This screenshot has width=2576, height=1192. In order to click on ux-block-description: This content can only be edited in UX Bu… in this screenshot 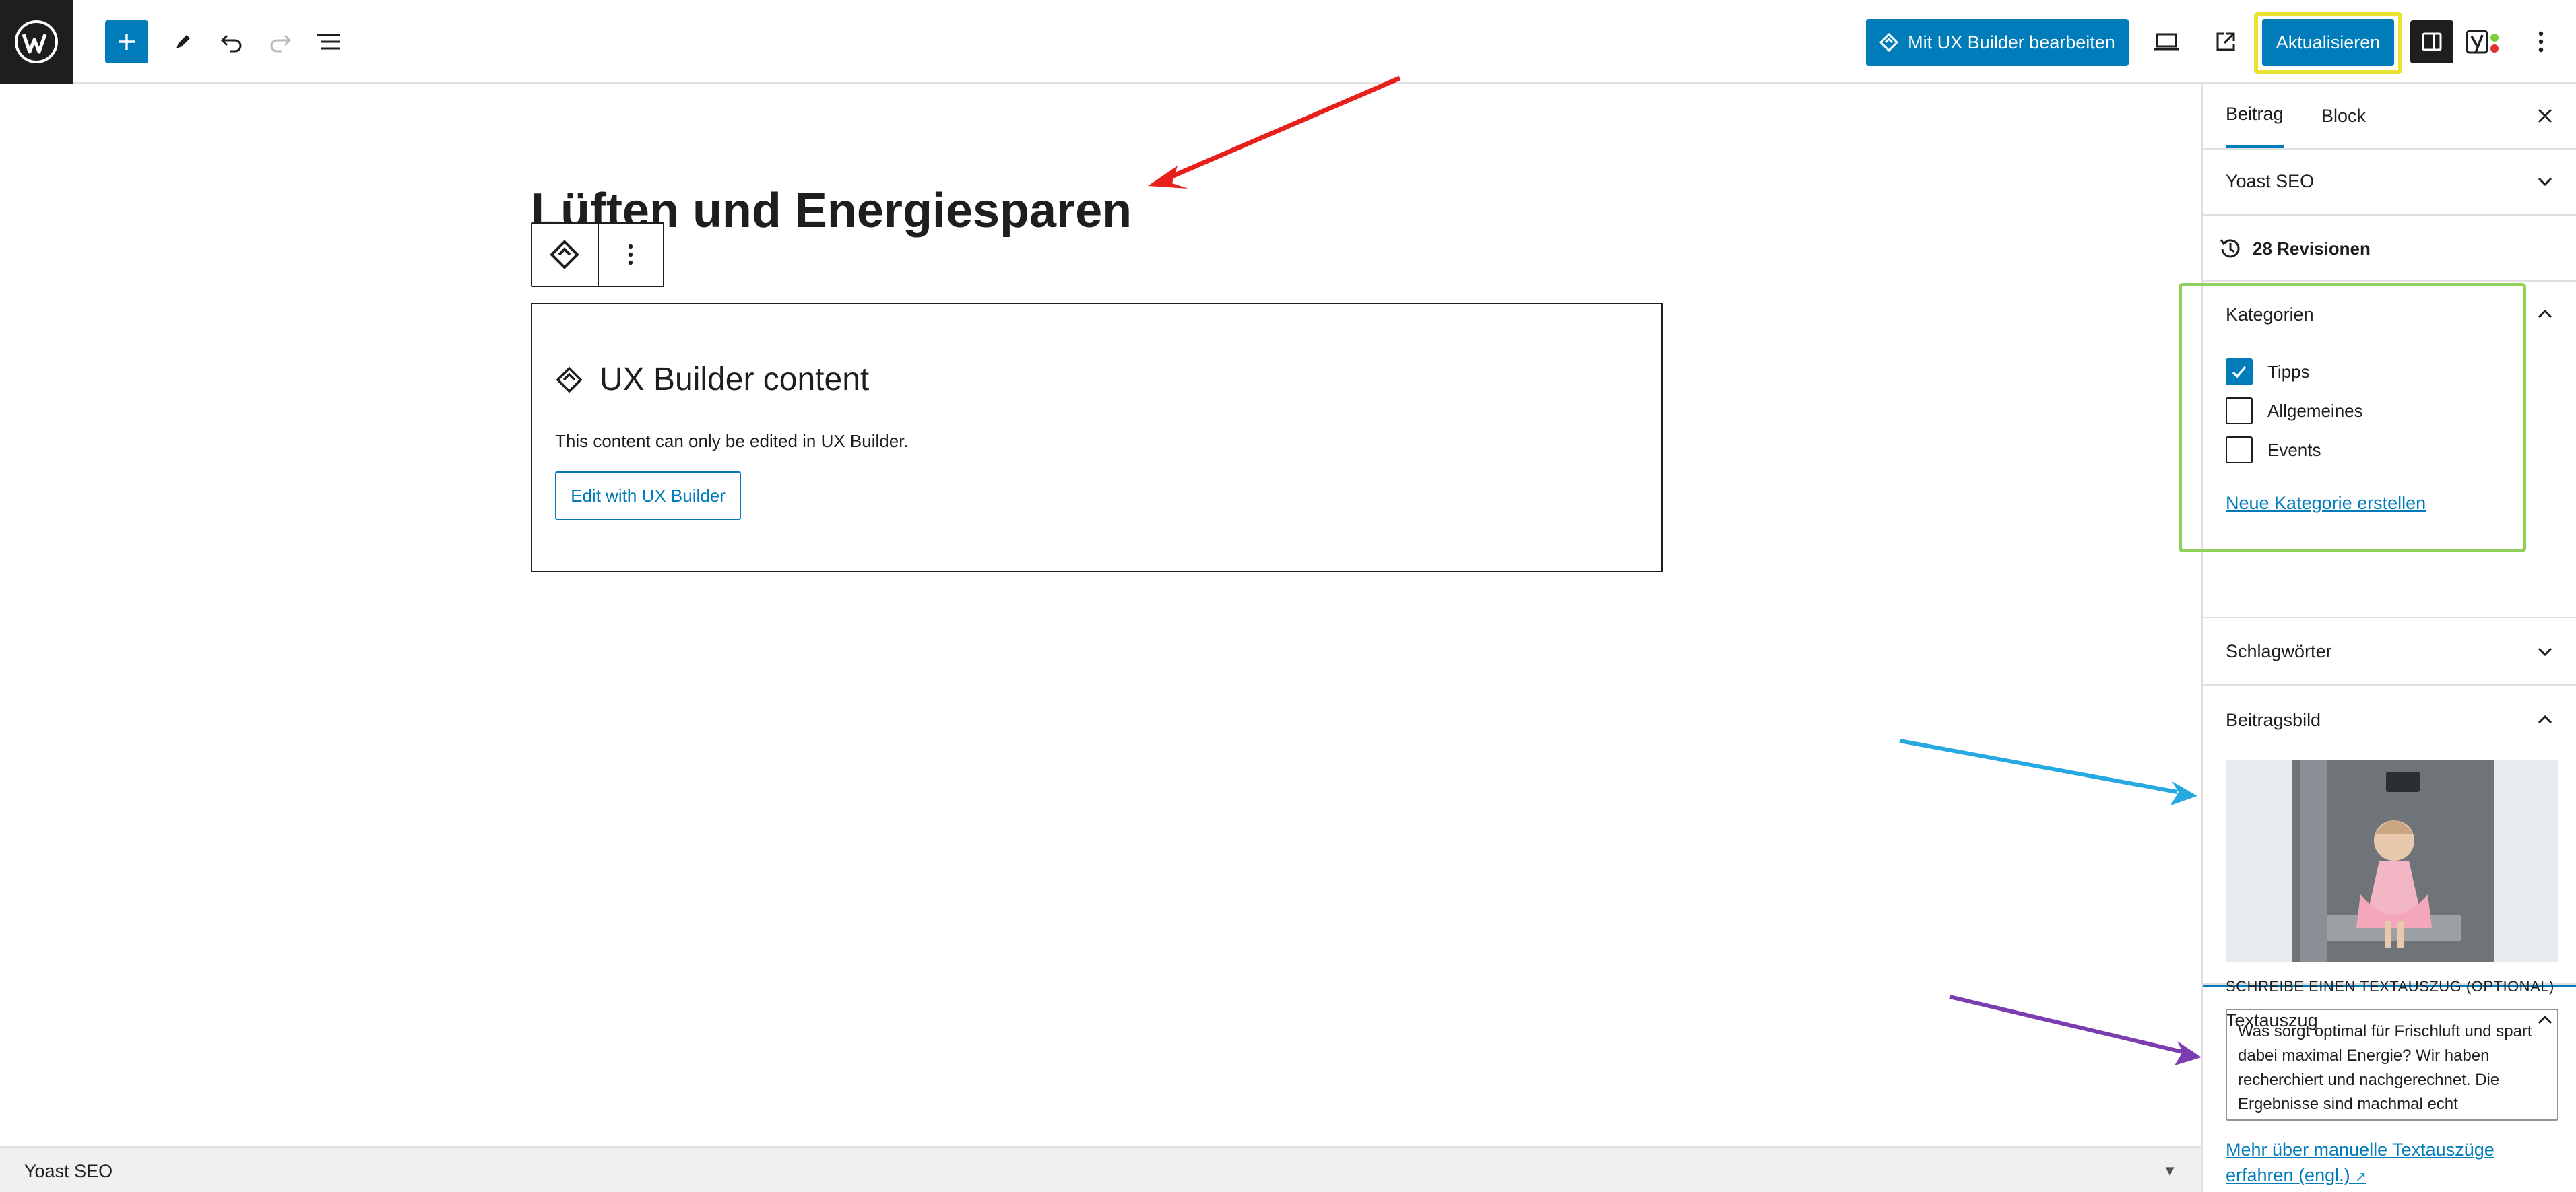, I will do `click(732, 441)`.